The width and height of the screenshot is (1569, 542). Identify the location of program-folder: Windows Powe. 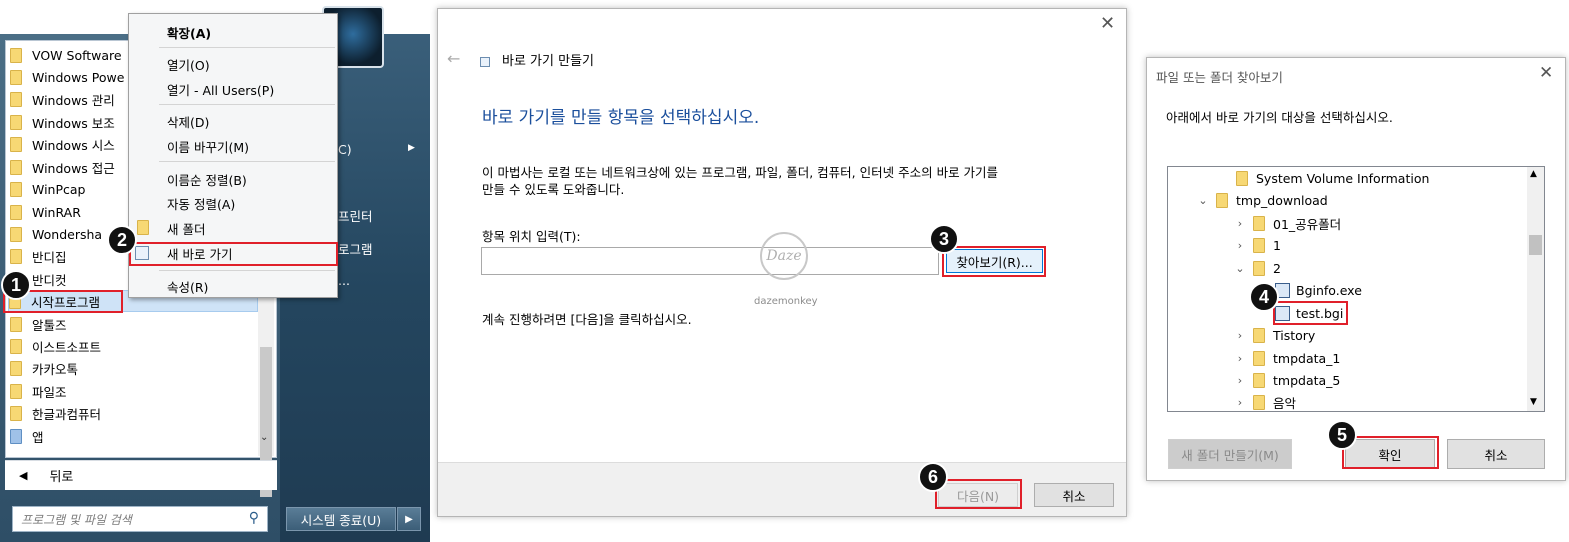
(67, 77).